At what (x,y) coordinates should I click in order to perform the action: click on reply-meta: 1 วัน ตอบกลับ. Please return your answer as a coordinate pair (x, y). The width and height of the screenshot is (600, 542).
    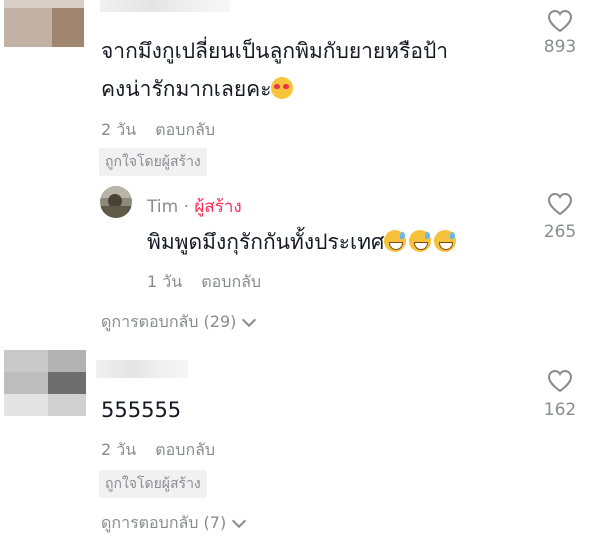
    Looking at the image, I should click on (211, 282).